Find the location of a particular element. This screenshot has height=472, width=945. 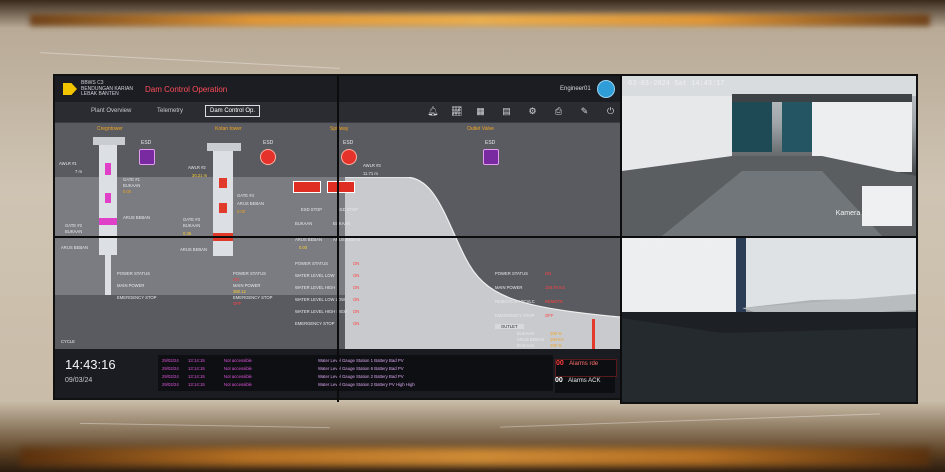

outlet-tag: OUTLET is located at coordinates (509, 326).